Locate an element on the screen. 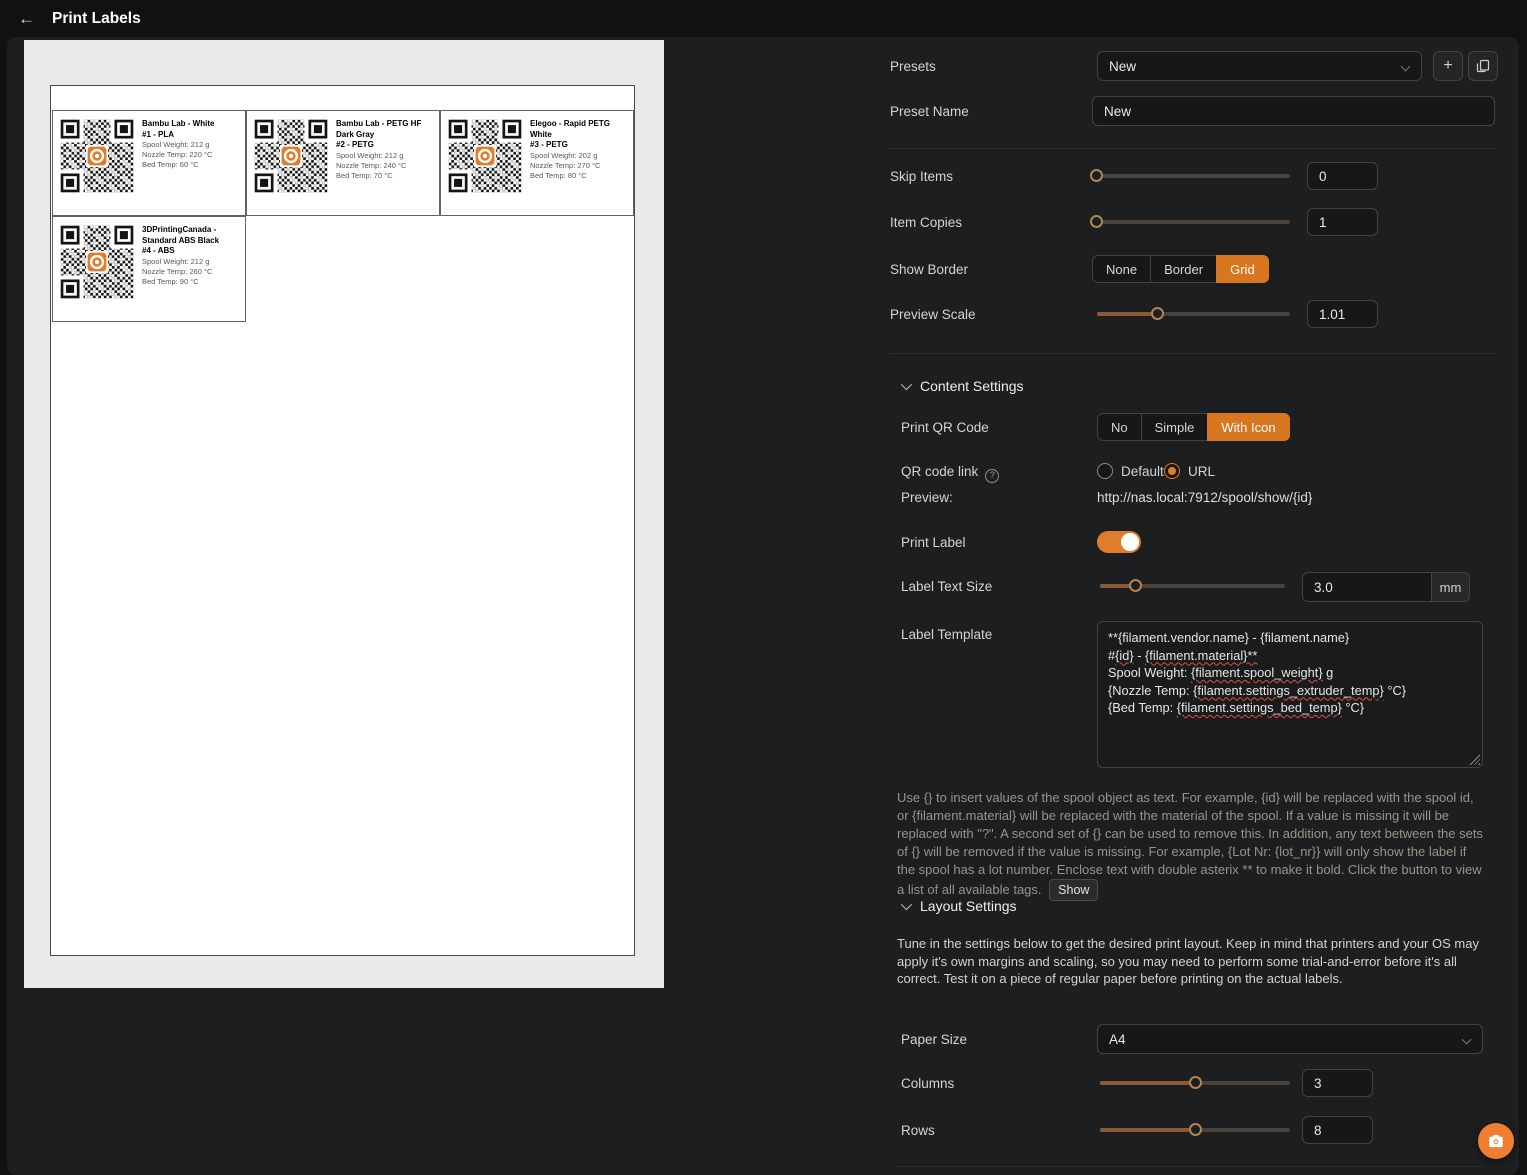  template-line: Spool Weight: {filament.spool_weight} g is located at coordinates (1221, 672).